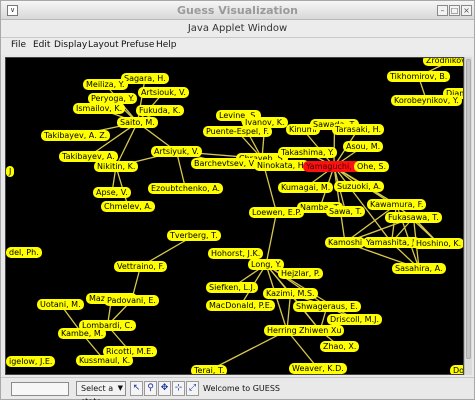 The width and height of the screenshot is (475, 400). I want to click on graph-node: Puente-Espel, F., so click(238, 131).